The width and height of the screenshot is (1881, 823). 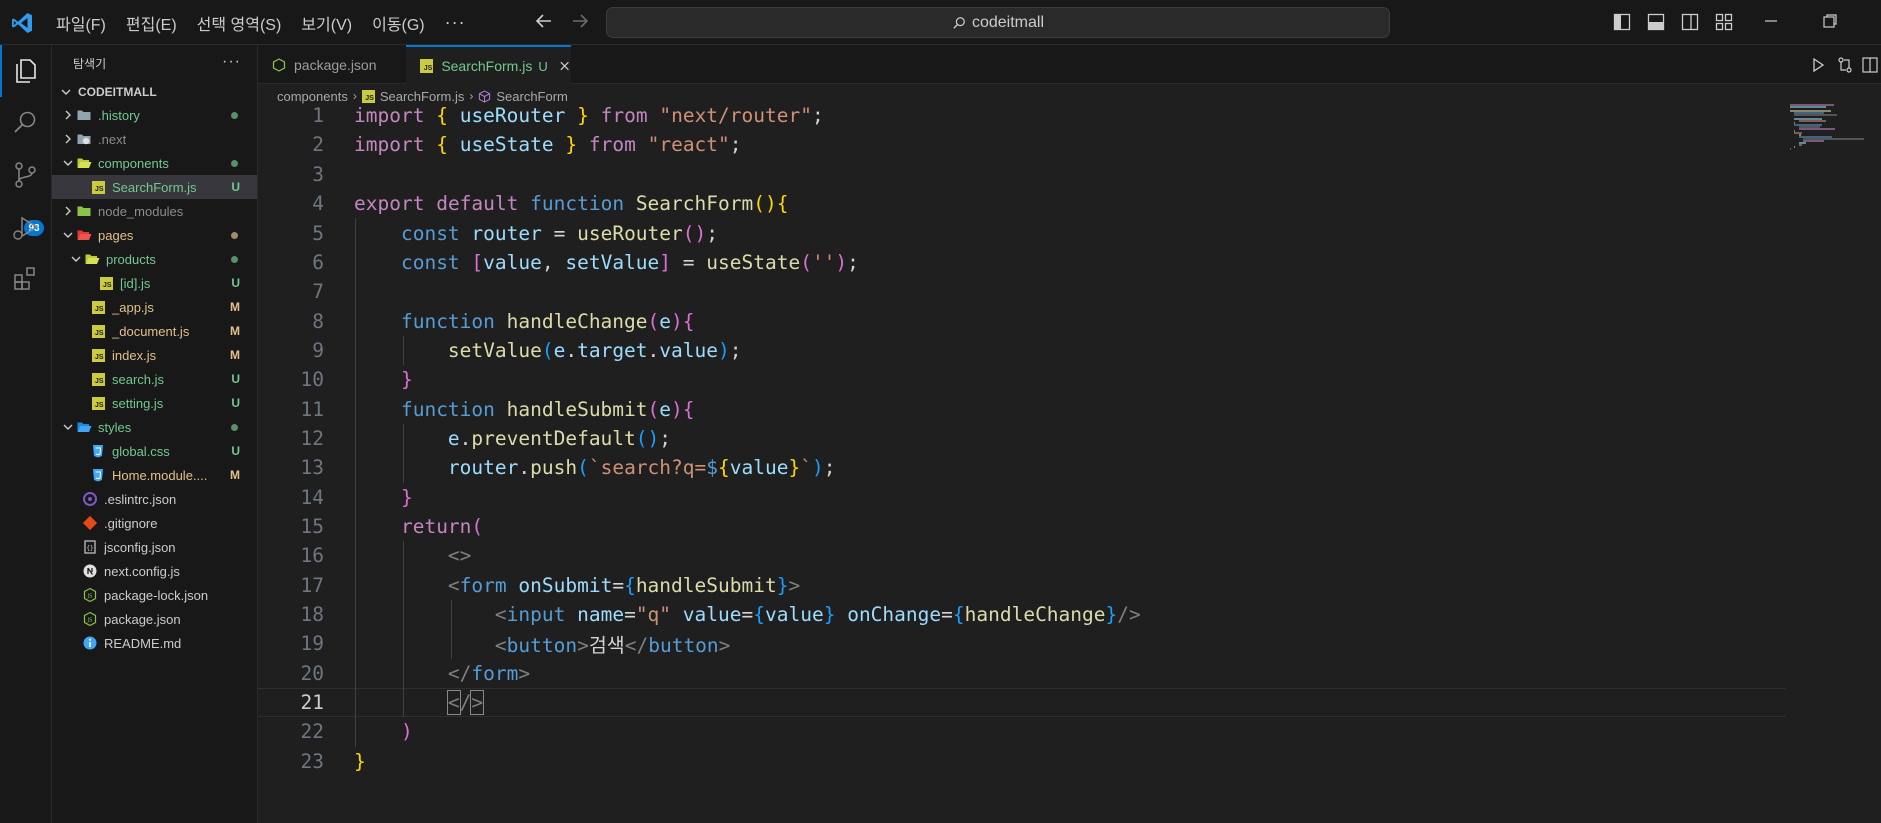 I want to click on run-icon, so click(x=1818, y=65).